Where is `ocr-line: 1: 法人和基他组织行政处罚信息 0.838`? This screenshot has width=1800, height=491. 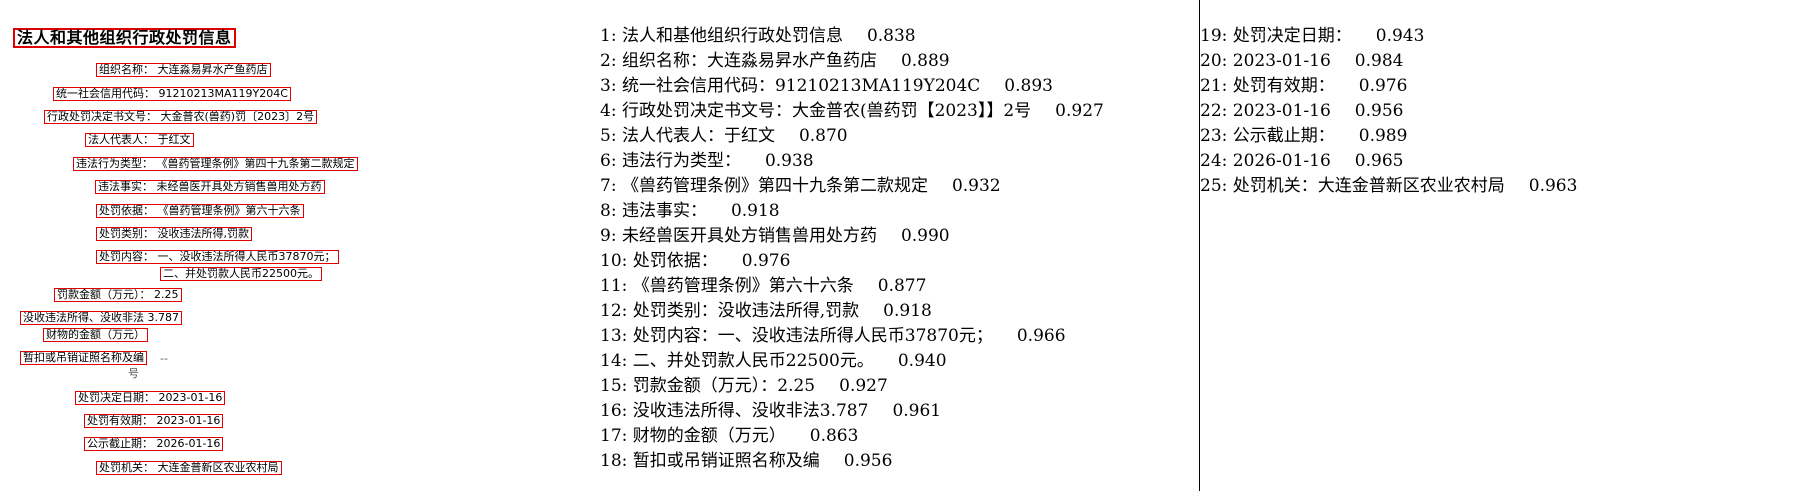 ocr-line: 1: 法人和基他组织行政处罚信息 0.838 is located at coordinates (758, 36).